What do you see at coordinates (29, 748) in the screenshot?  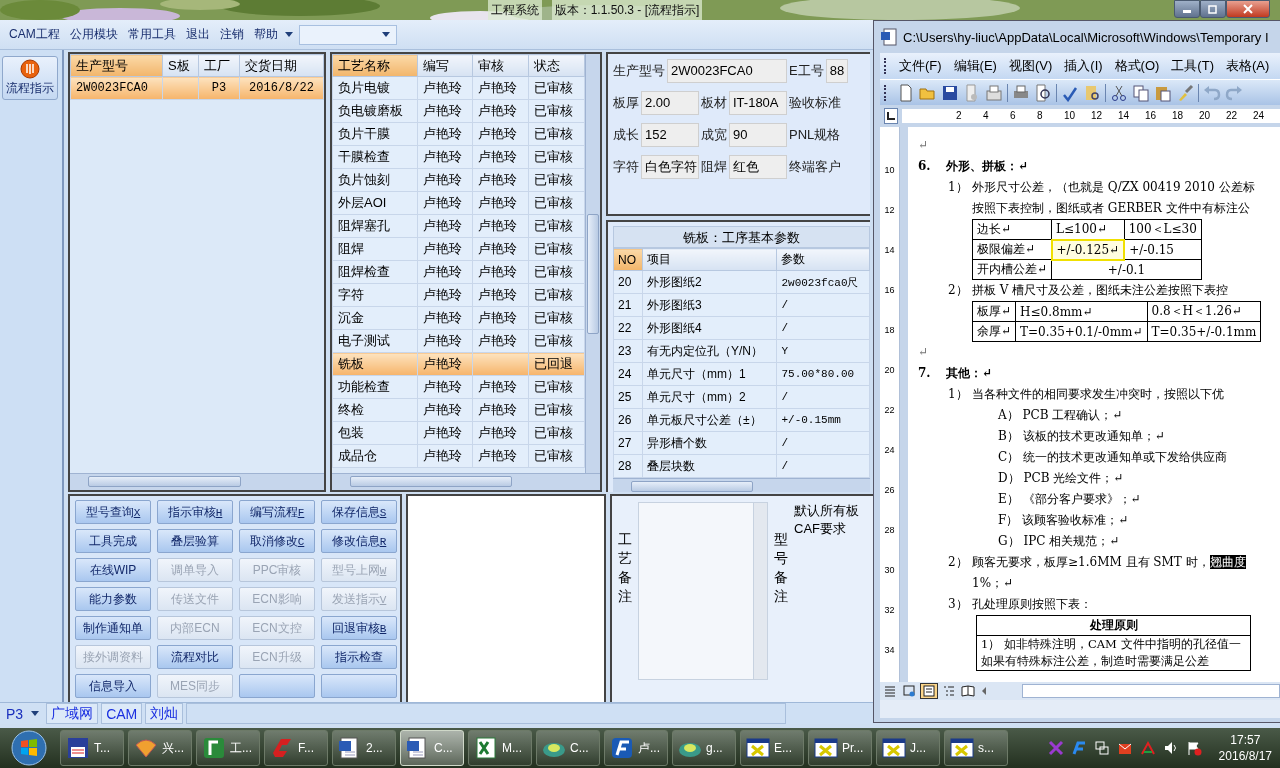 I see `start-button` at bounding box center [29, 748].